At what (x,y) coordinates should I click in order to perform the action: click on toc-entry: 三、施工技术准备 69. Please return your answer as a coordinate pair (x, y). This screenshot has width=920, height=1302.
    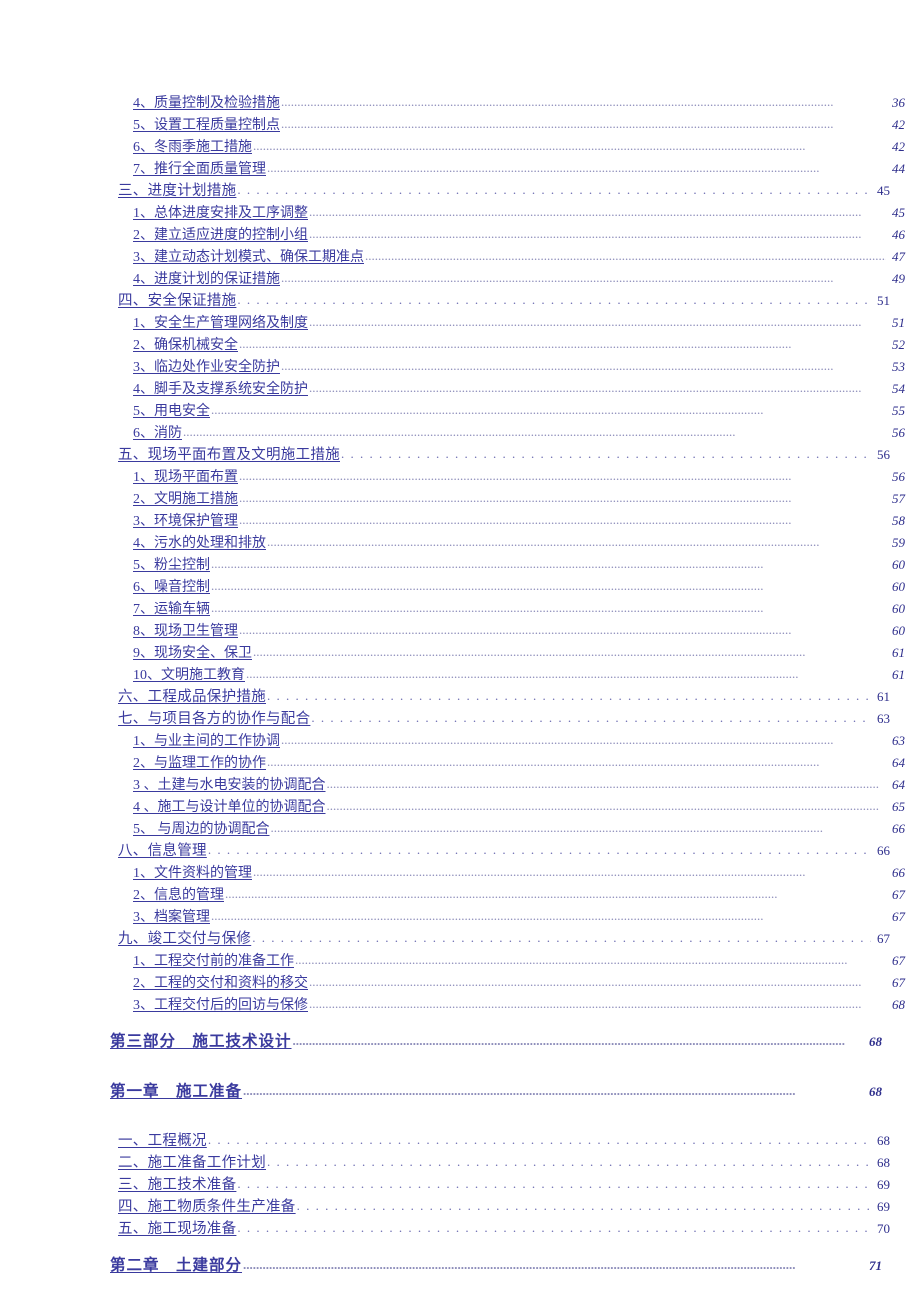
    Looking at the image, I should click on (482, 1189).